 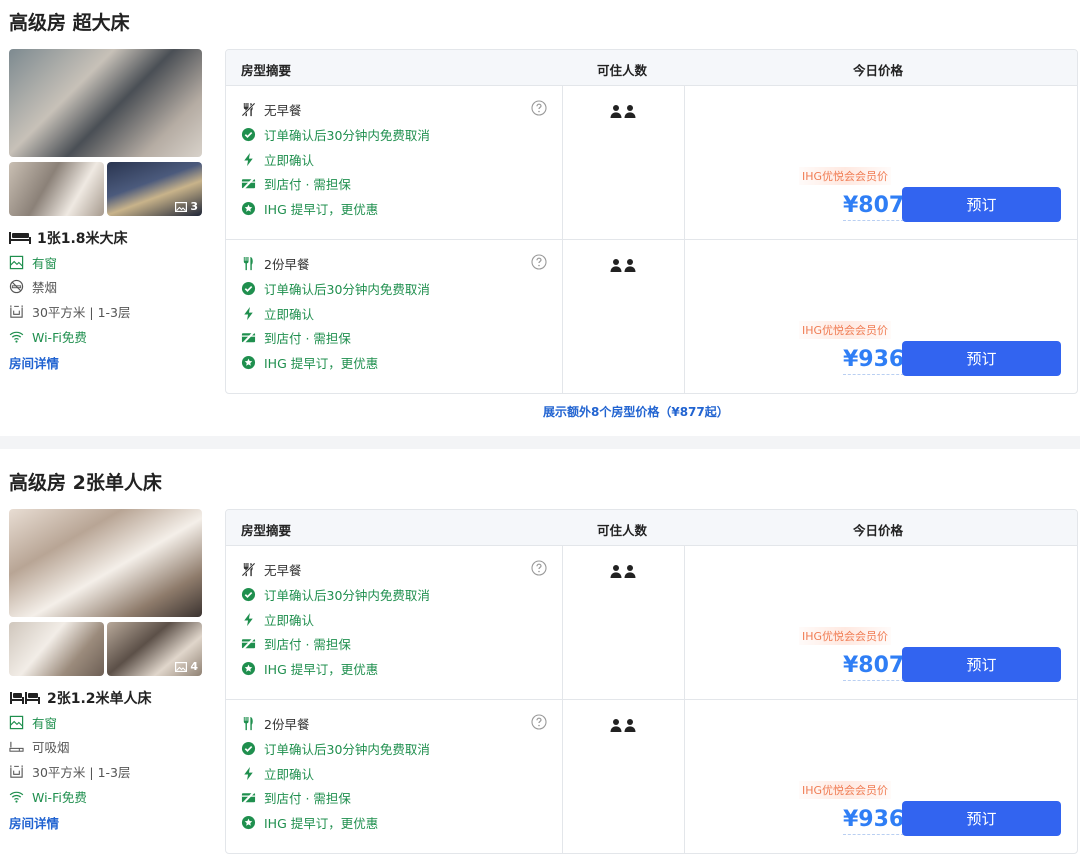 I want to click on bed-icon, so click(x=20, y=238).